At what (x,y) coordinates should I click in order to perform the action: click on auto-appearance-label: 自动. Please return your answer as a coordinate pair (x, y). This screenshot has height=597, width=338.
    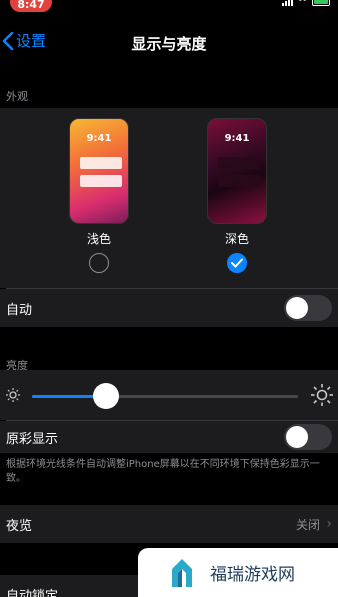
    Looking at the image, I should click on (19, 310).